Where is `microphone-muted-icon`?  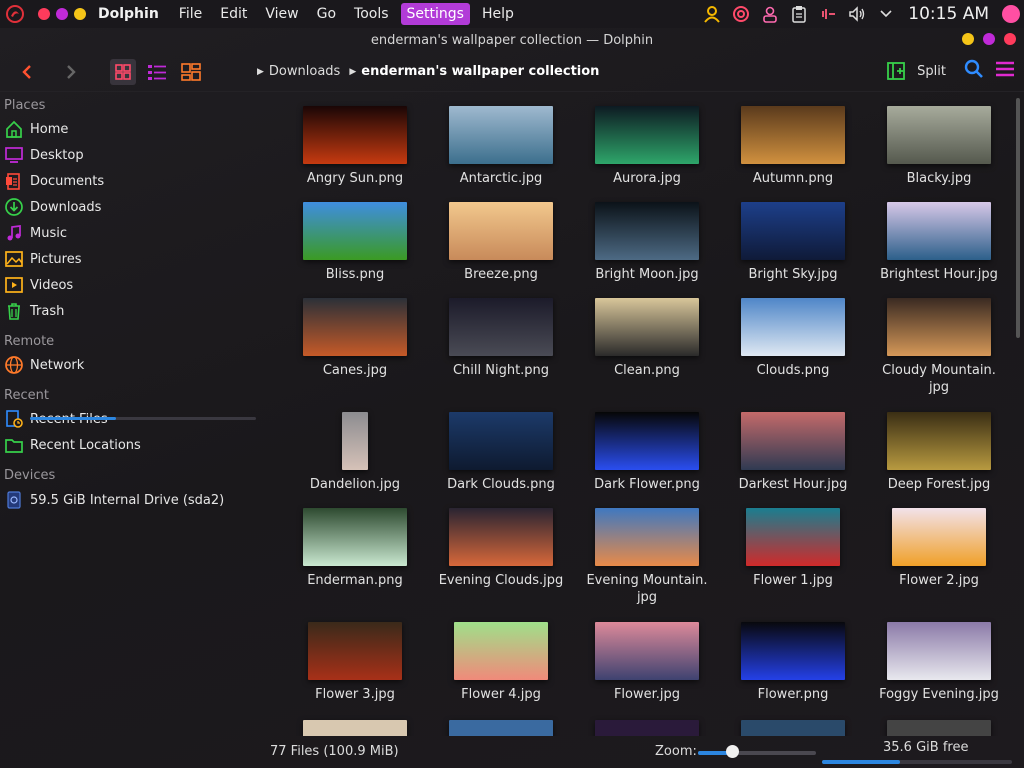 microphone-muted-icon is located at coordinates (828, 14).